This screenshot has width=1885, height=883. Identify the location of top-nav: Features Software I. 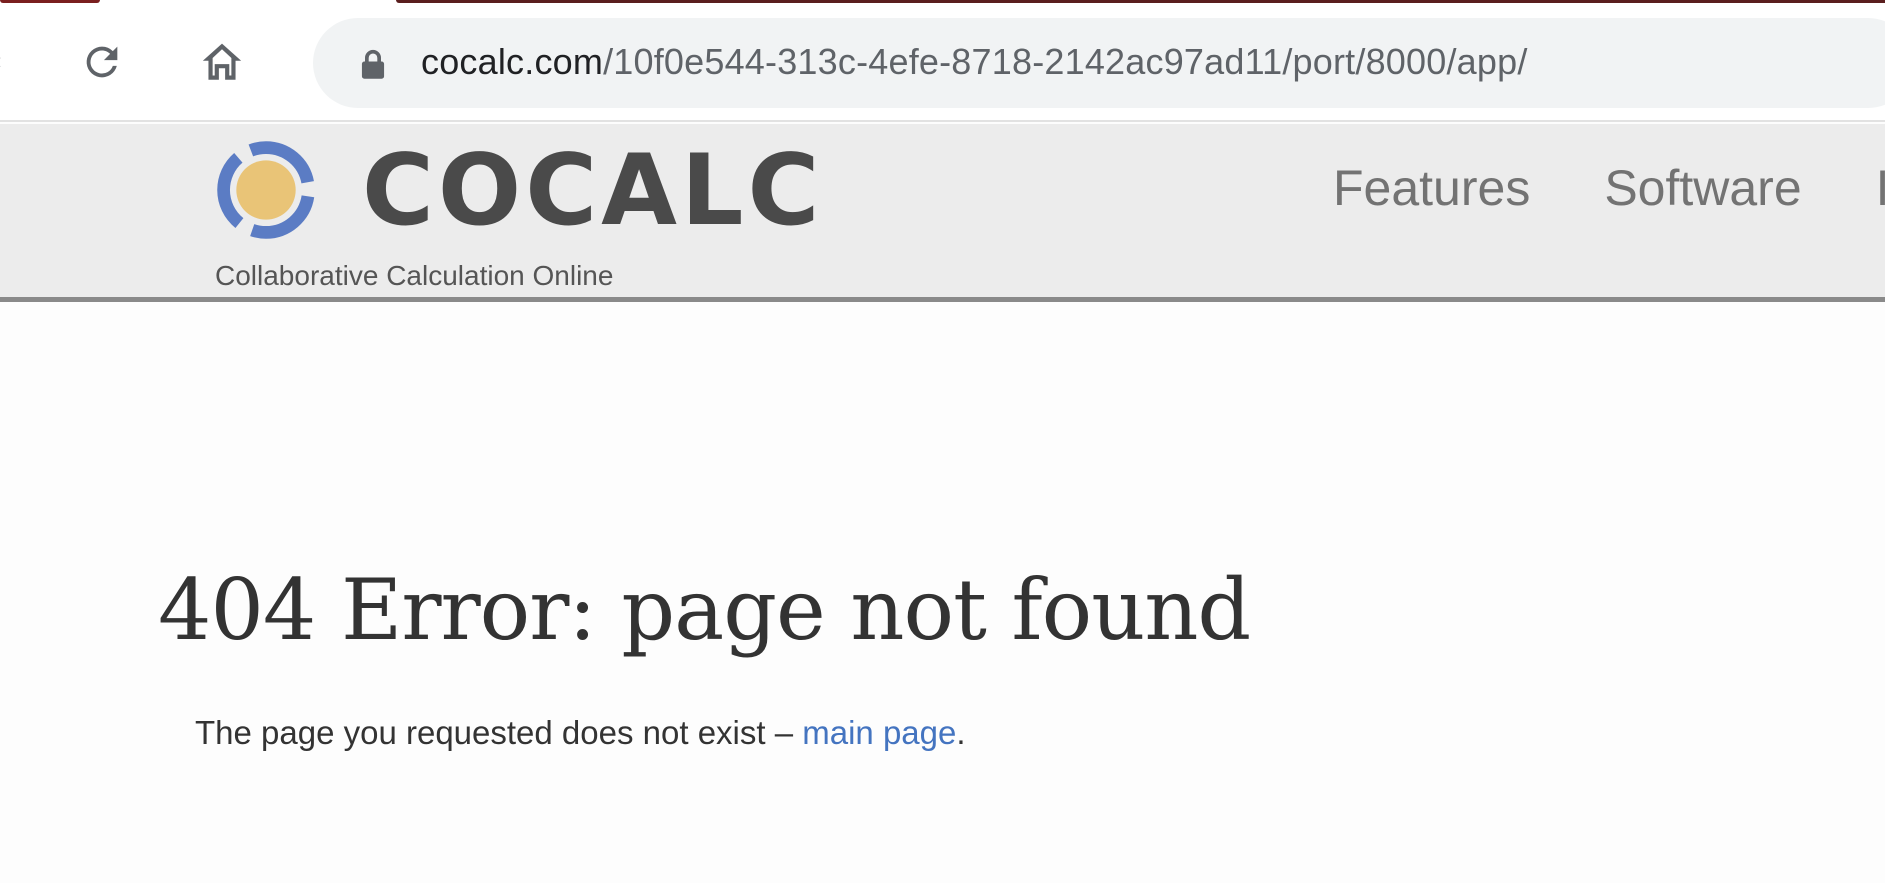
(1609, 188).